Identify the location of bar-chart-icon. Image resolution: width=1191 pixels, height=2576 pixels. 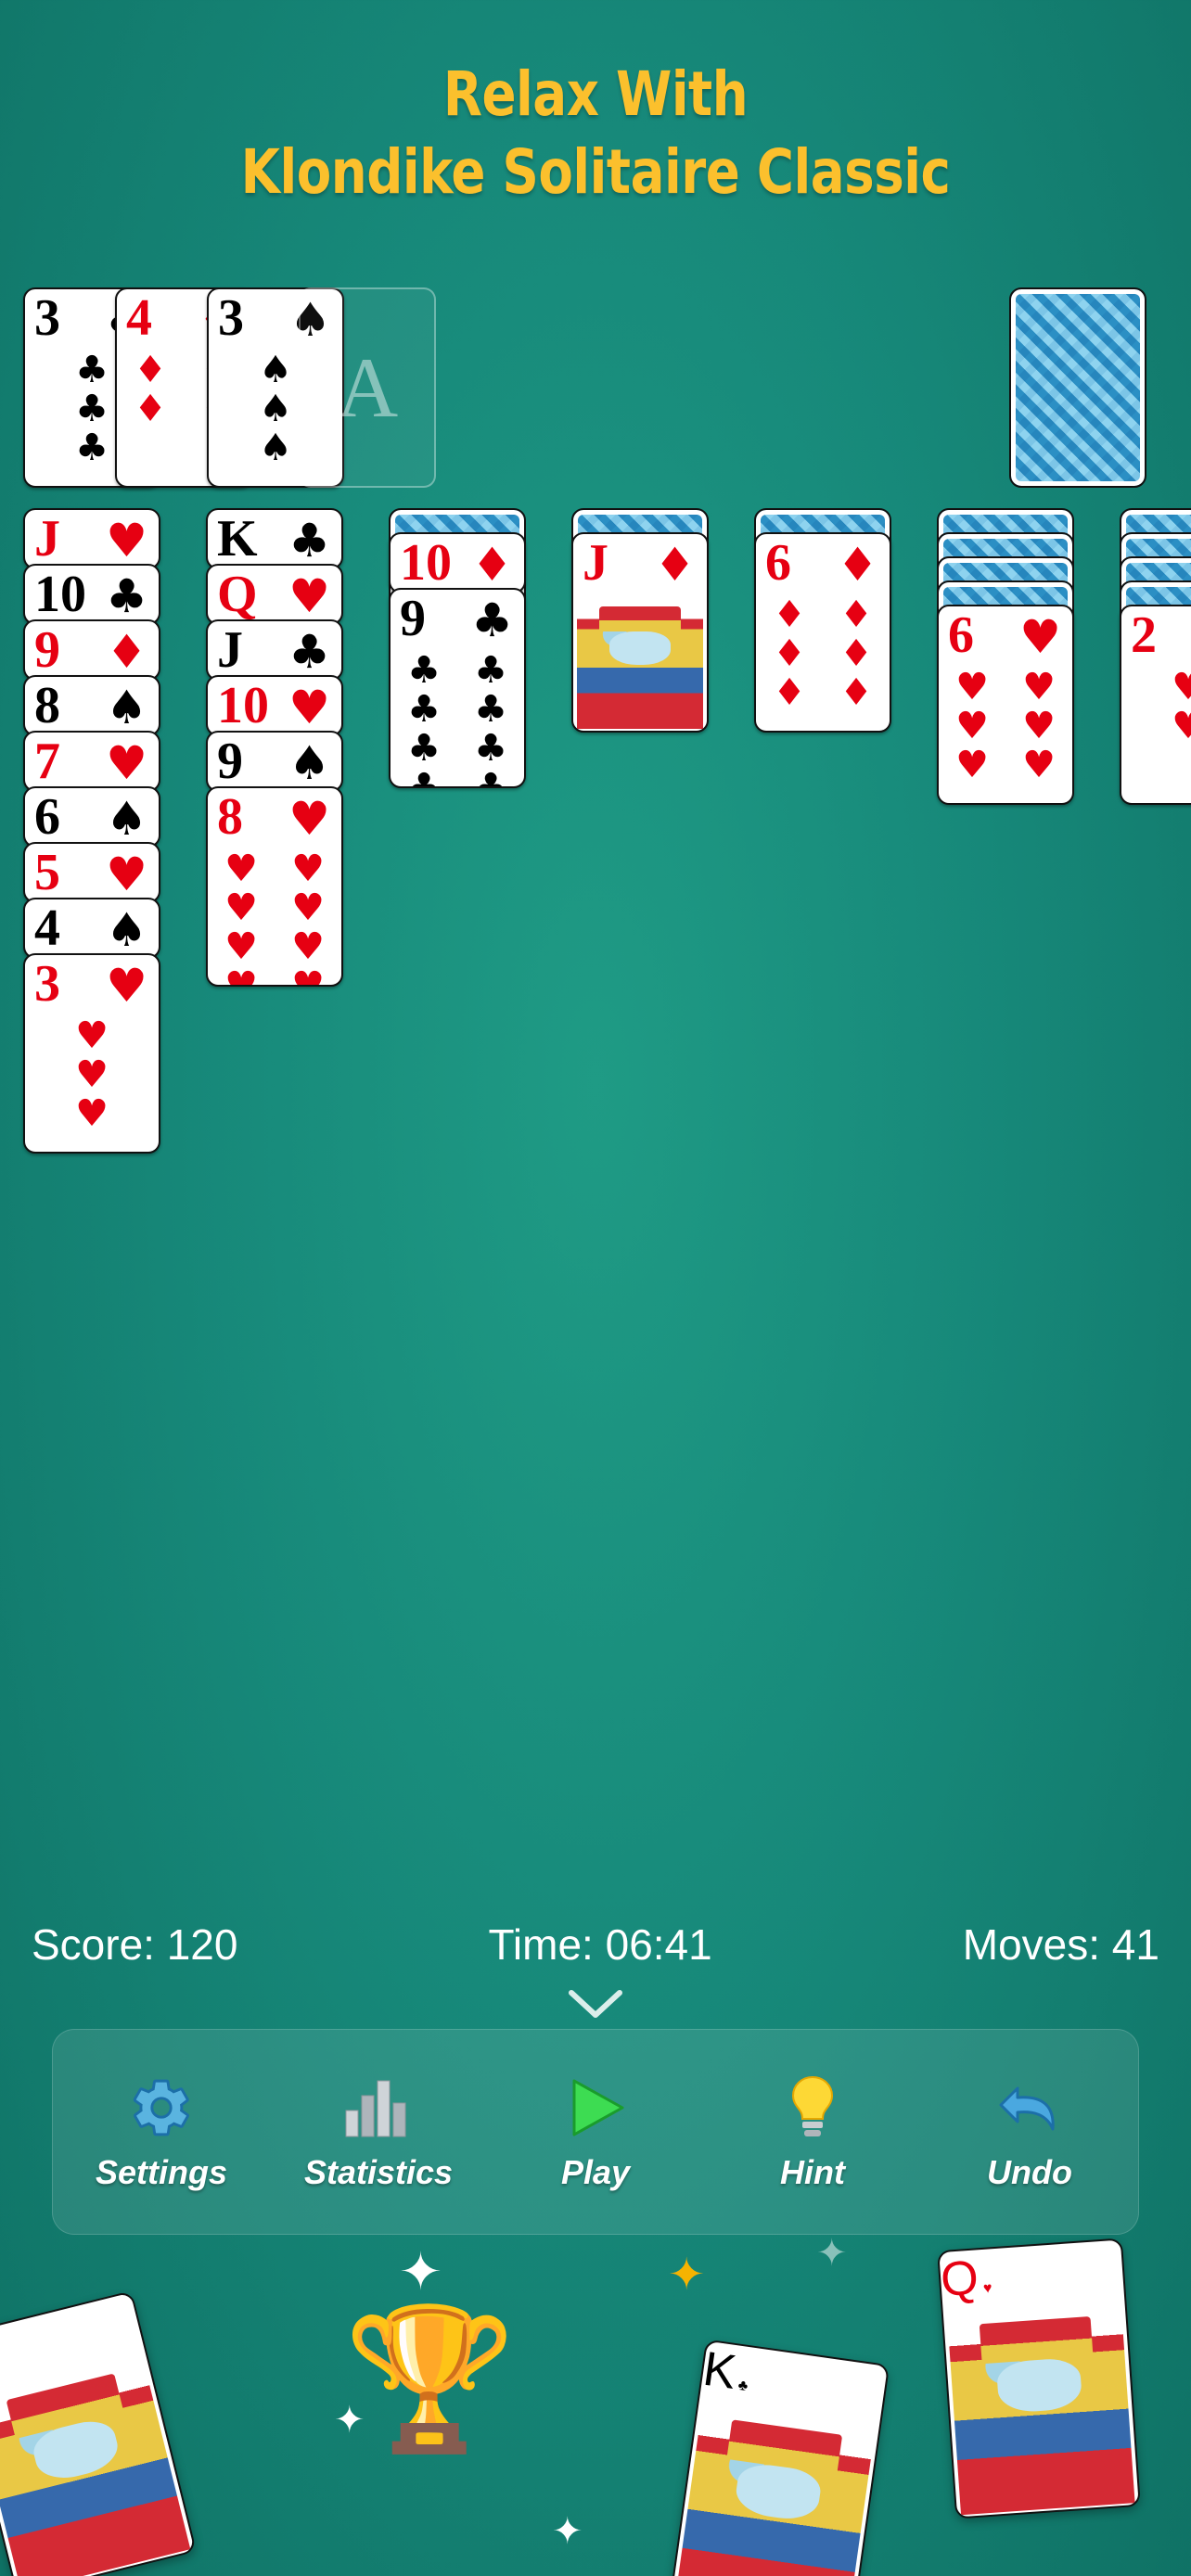
(378, 2108).